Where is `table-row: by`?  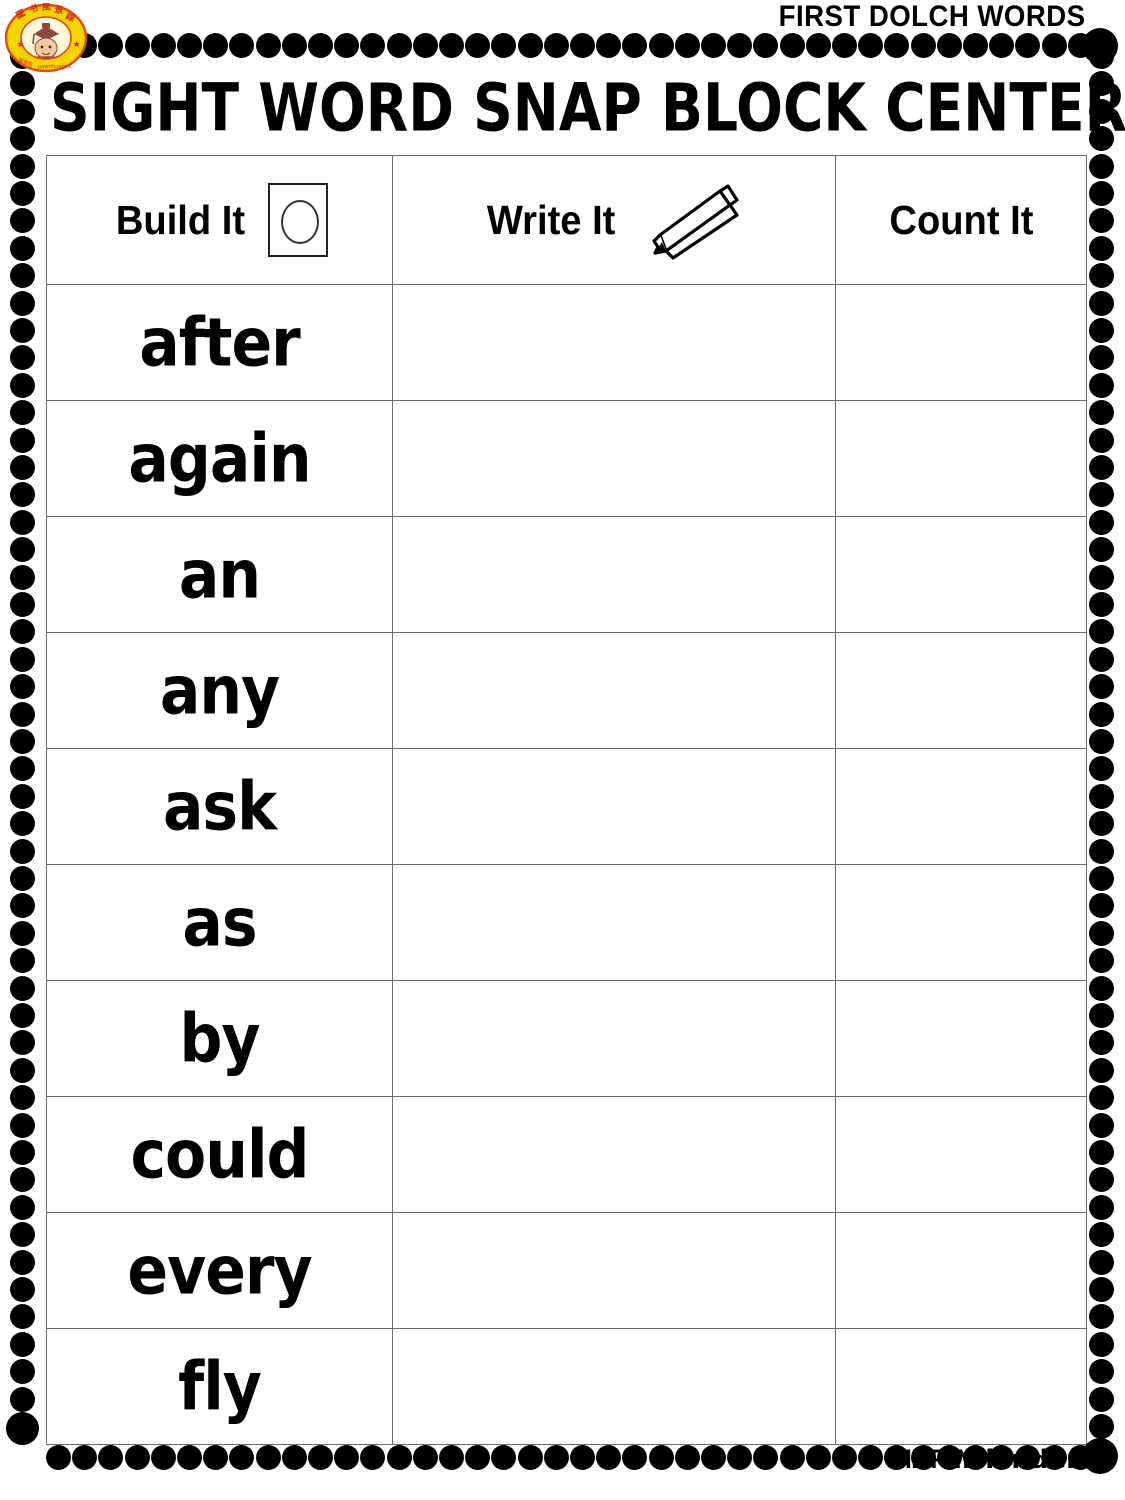
table-row: by is located at coordinates (566, 1038).